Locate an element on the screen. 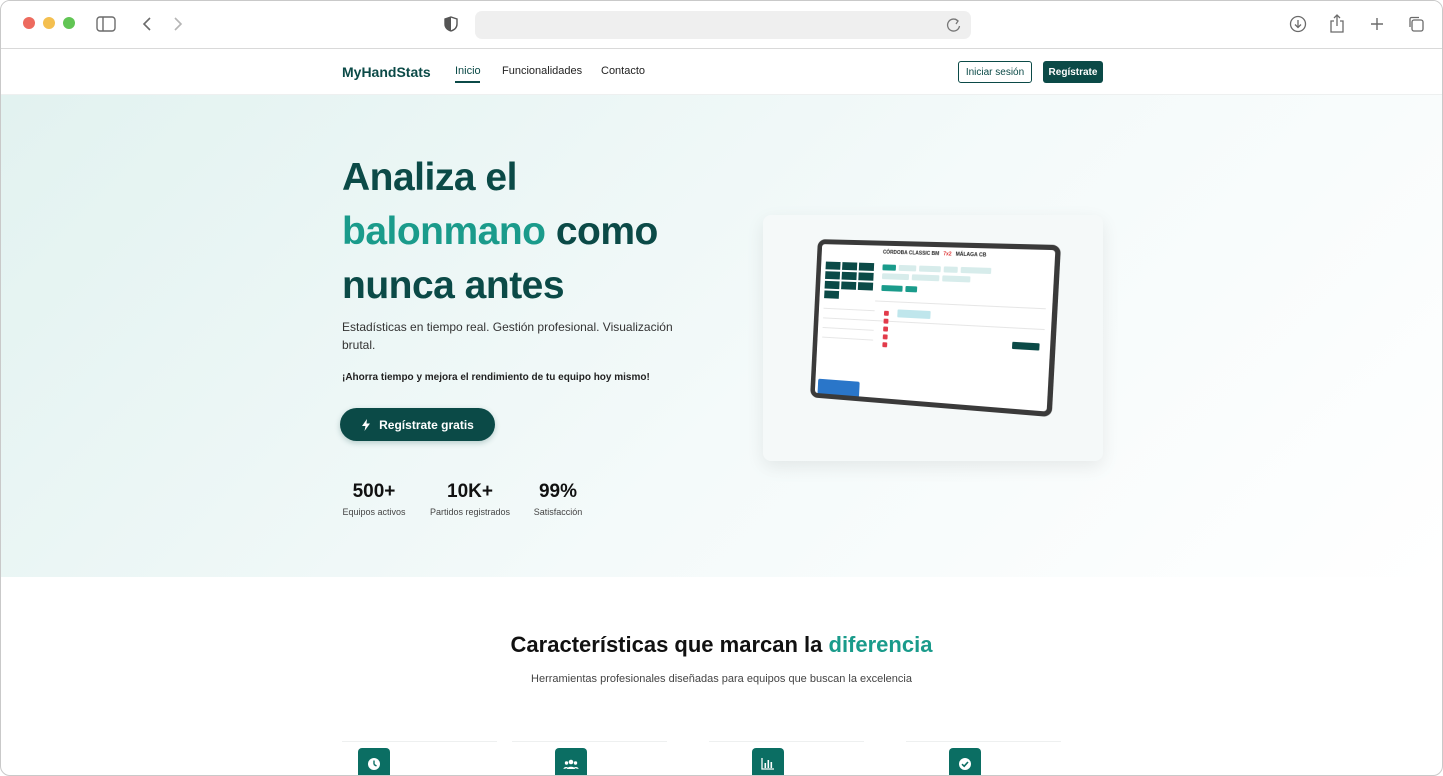 This screenshot has width=1443, height=776. new-tab-icon is located at coordinates (1377, 24).